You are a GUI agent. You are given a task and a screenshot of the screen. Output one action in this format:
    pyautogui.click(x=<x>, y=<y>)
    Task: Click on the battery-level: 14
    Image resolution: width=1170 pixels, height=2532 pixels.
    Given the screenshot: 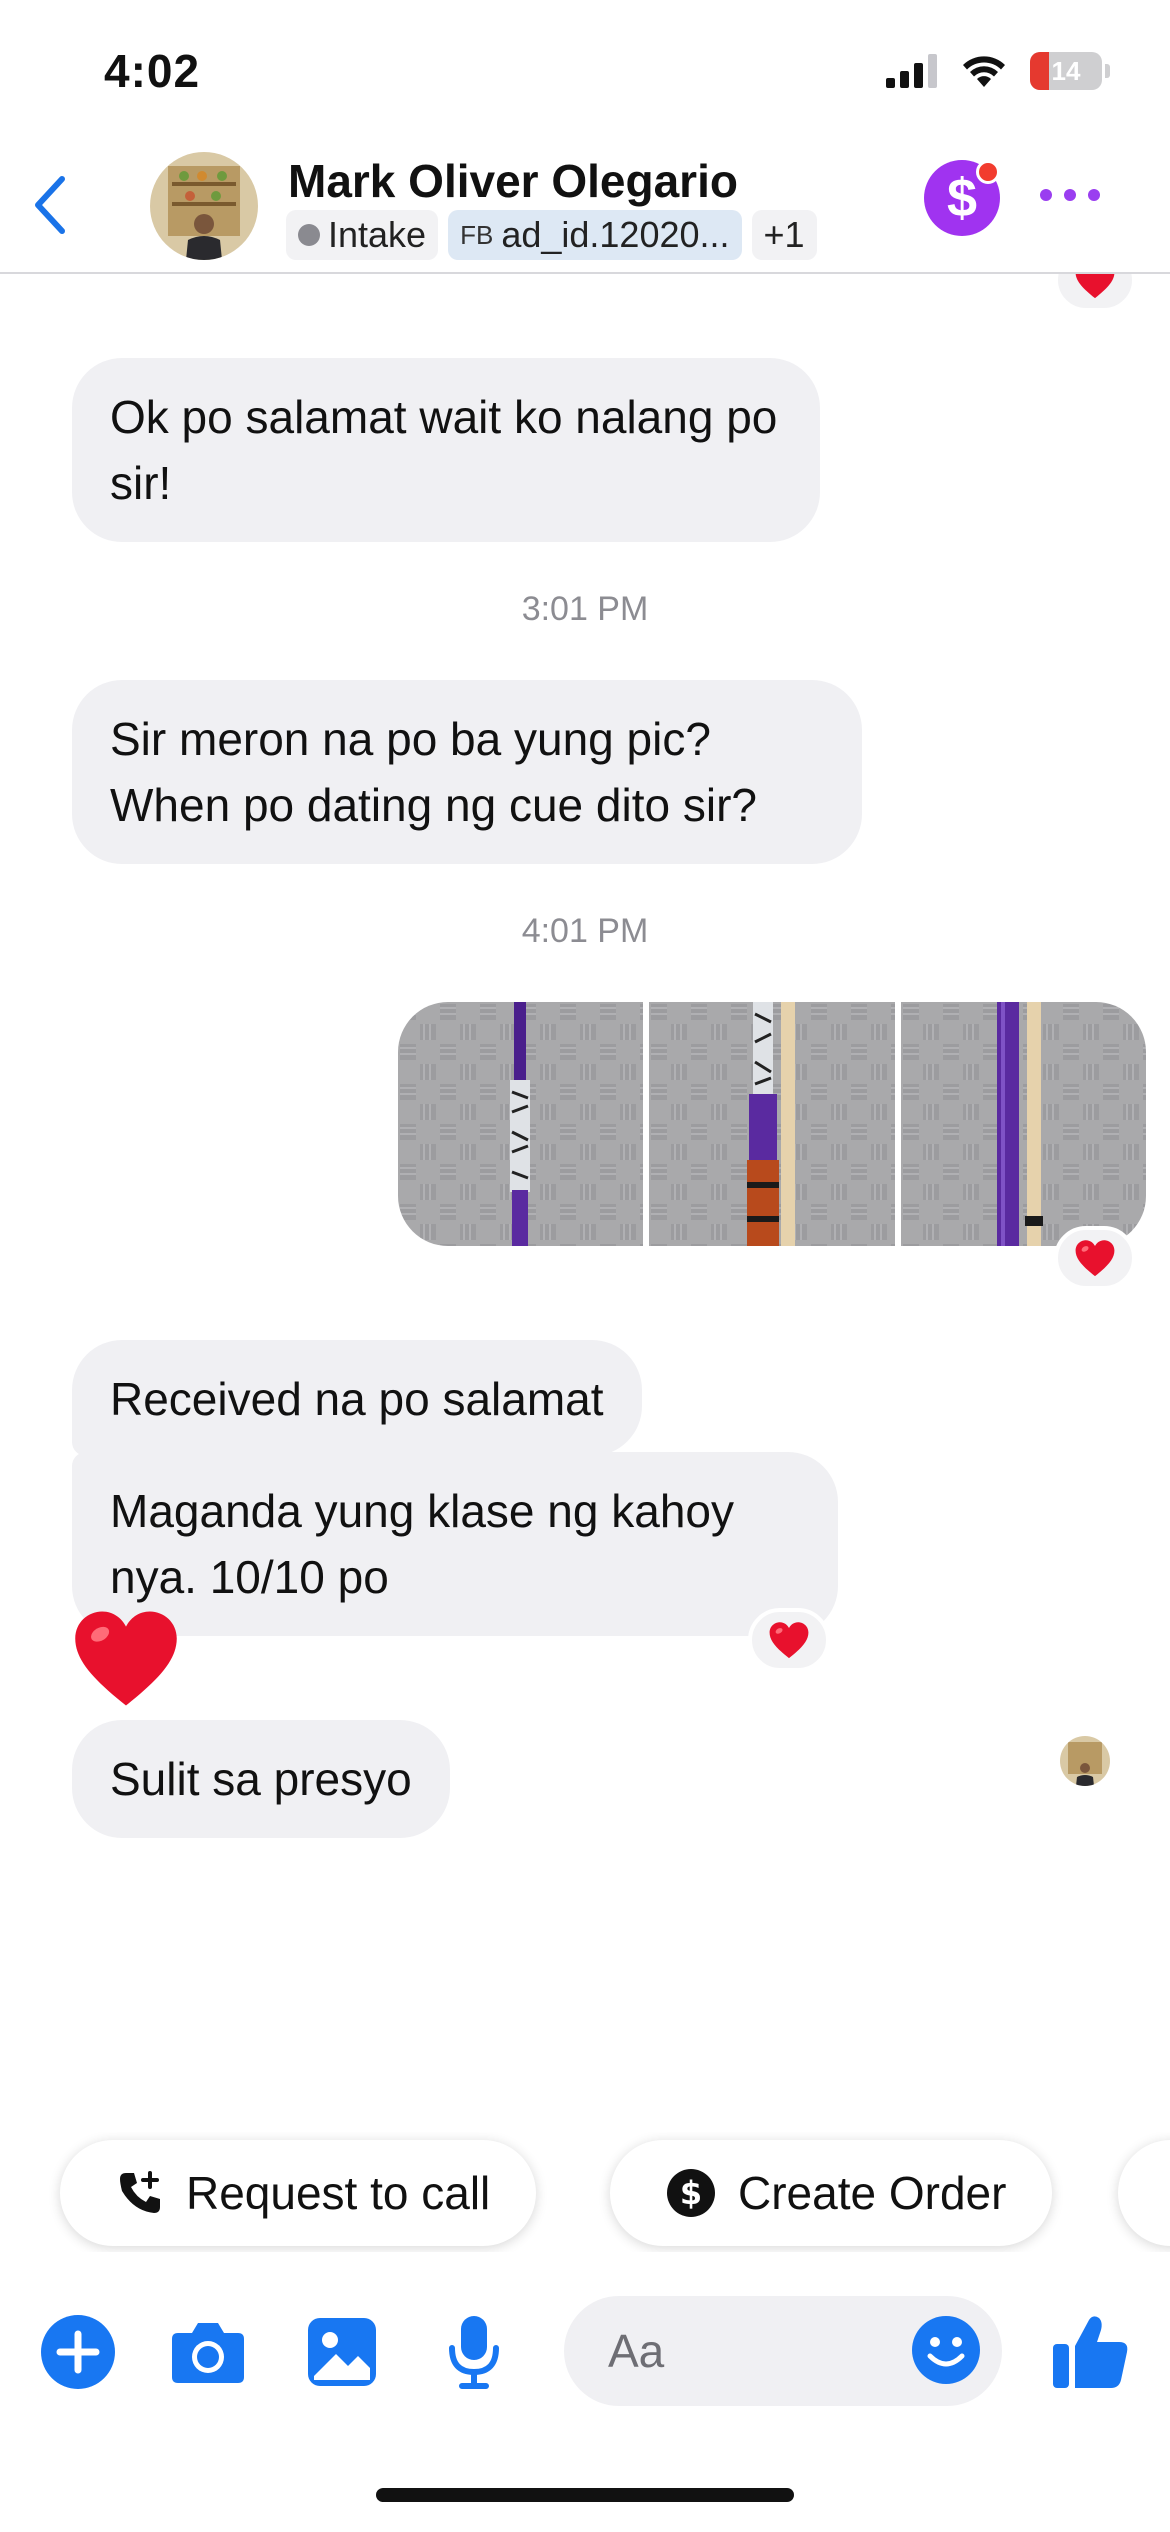 What is the action you would take?
    pyautogui.click(x=1066, y=70)
    